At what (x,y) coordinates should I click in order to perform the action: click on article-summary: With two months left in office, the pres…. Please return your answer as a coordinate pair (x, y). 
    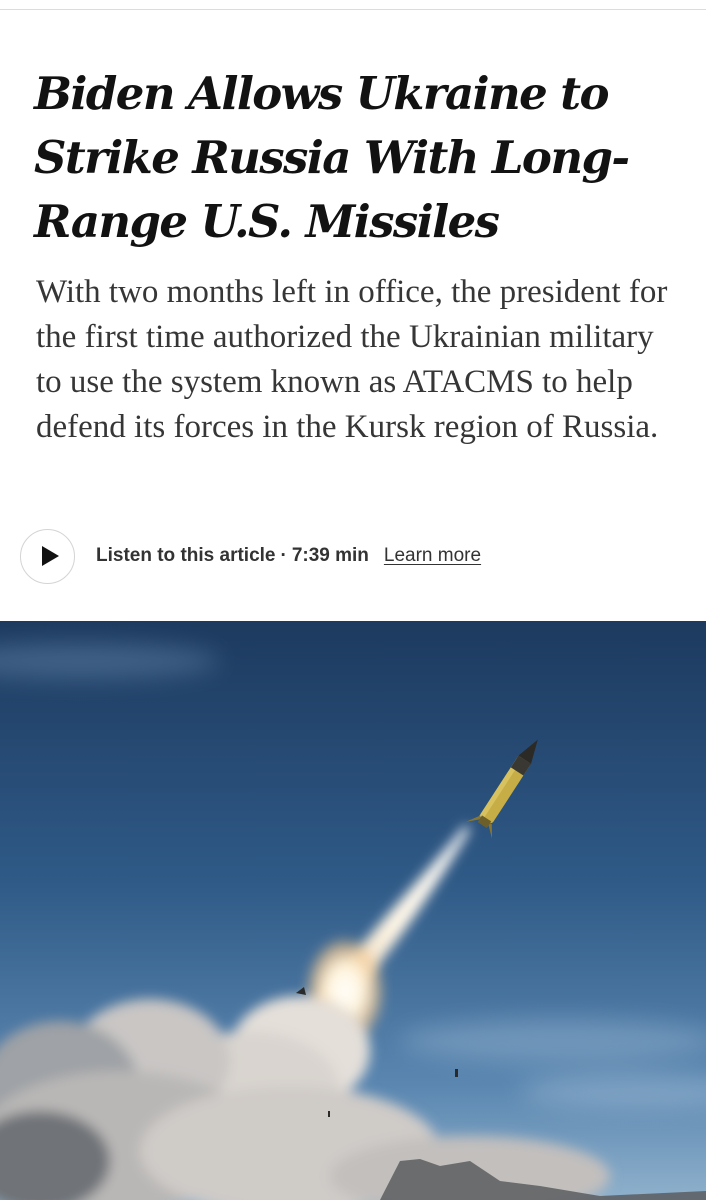
    Looking at the image, I should click on (352, 359).